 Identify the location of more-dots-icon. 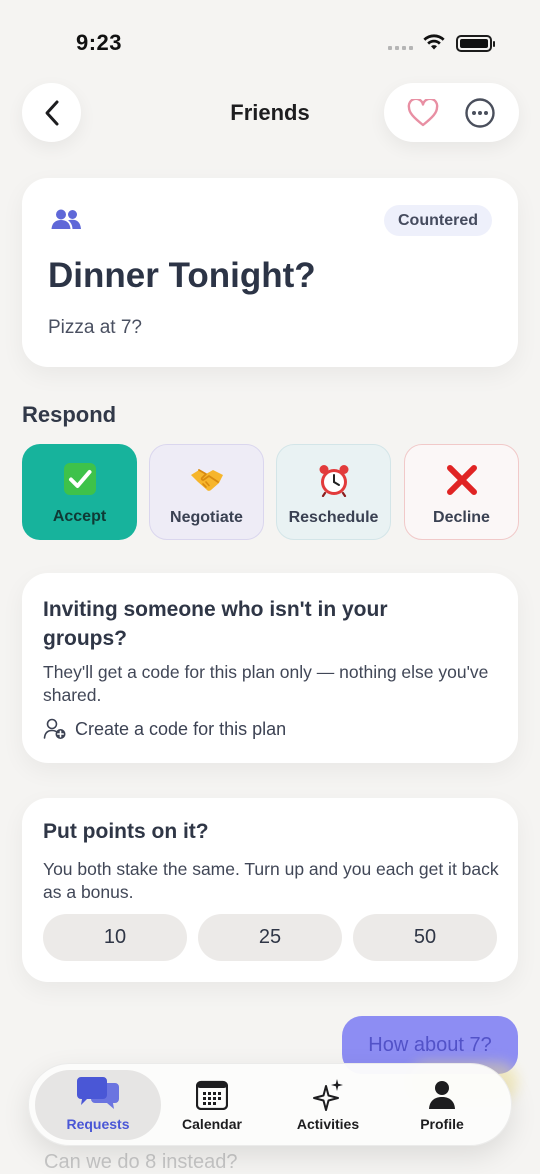
(480, 112).